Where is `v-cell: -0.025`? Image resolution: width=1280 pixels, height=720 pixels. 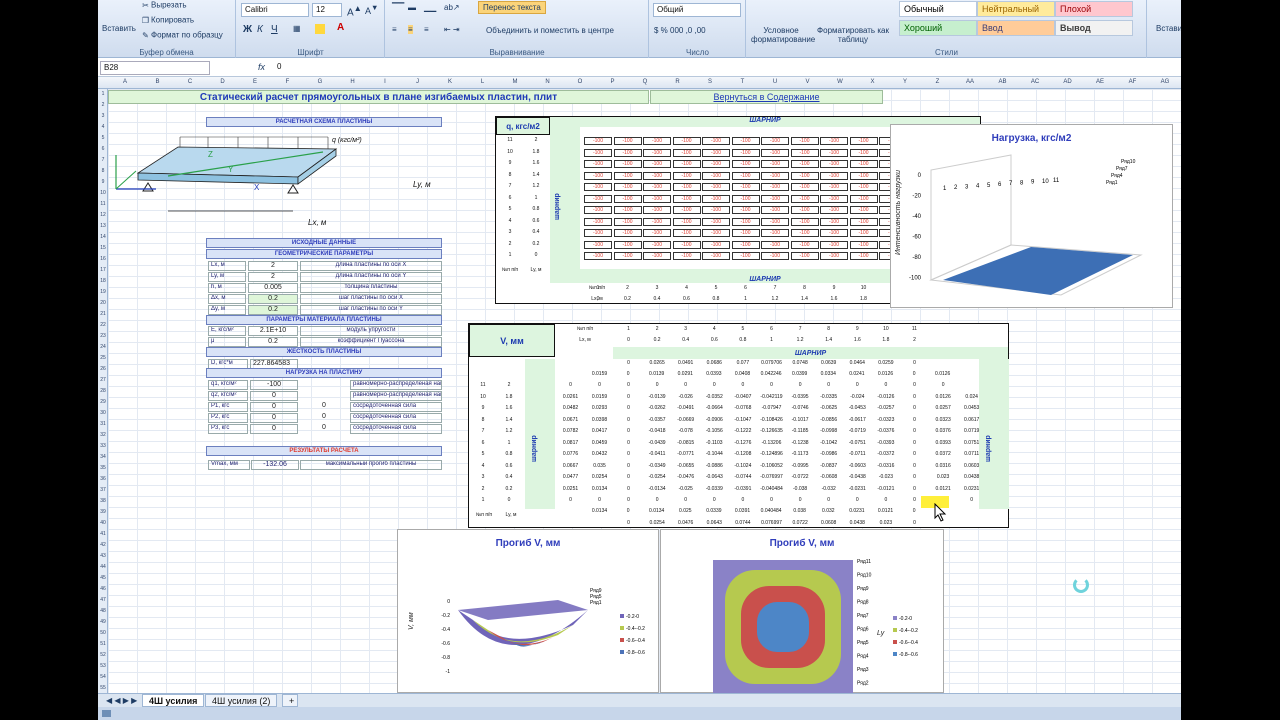
v-cell: -0.025 is located at coordinates (685, 489).